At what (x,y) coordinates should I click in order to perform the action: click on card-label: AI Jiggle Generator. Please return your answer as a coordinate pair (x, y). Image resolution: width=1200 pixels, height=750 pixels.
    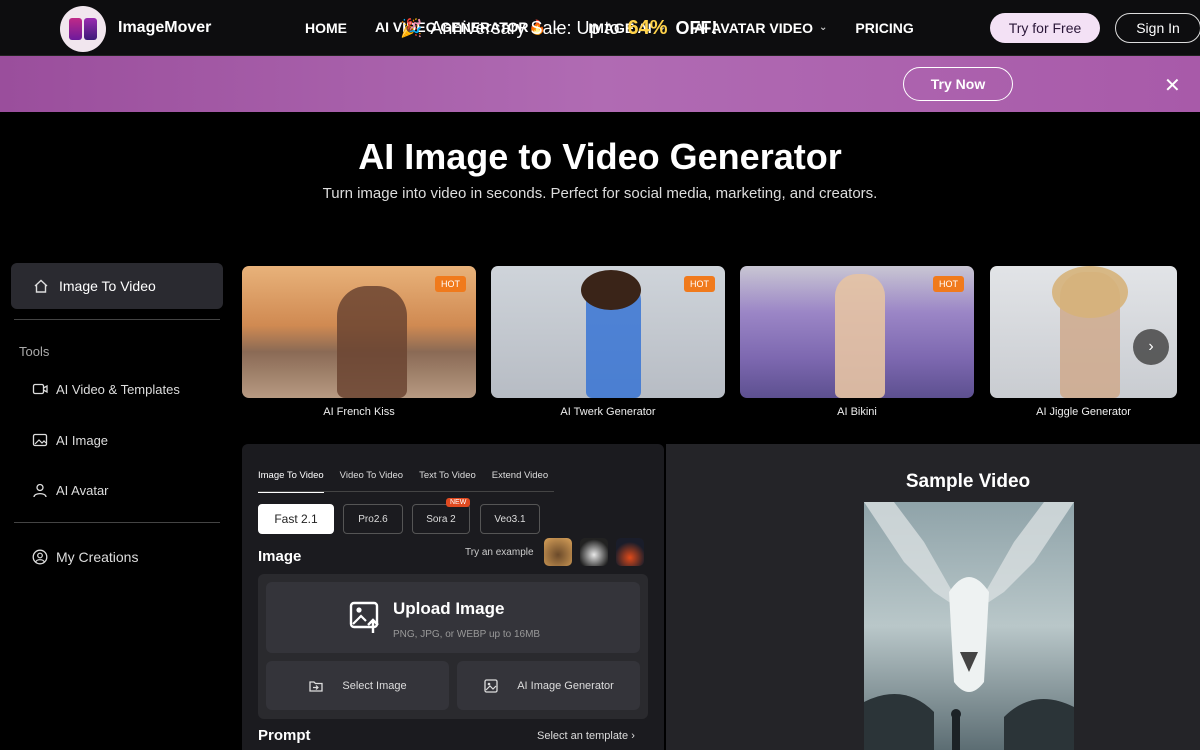
    Looking at the image, I should click on (1083, 412).